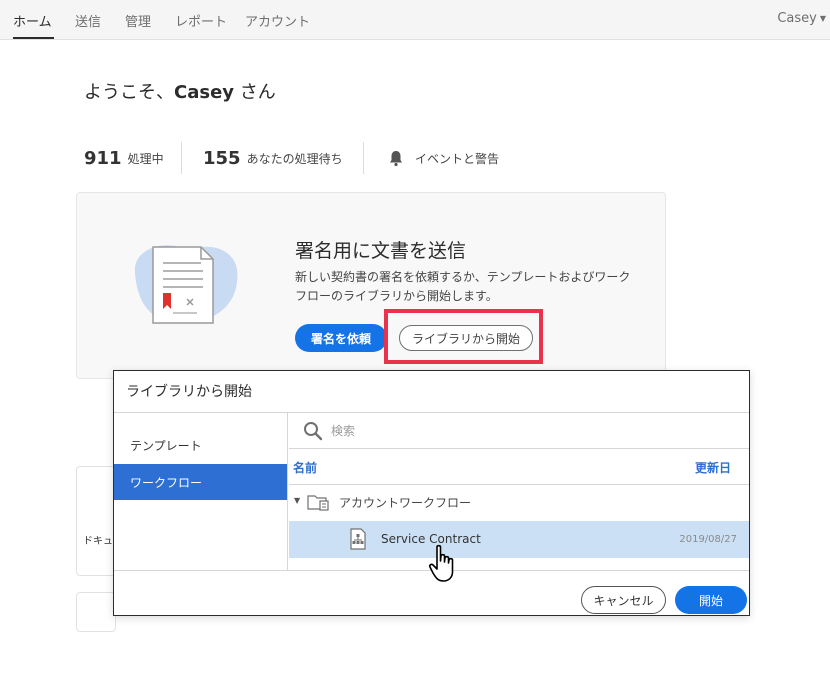  I want to click on hand-cursor-icon, so click(444, 566).